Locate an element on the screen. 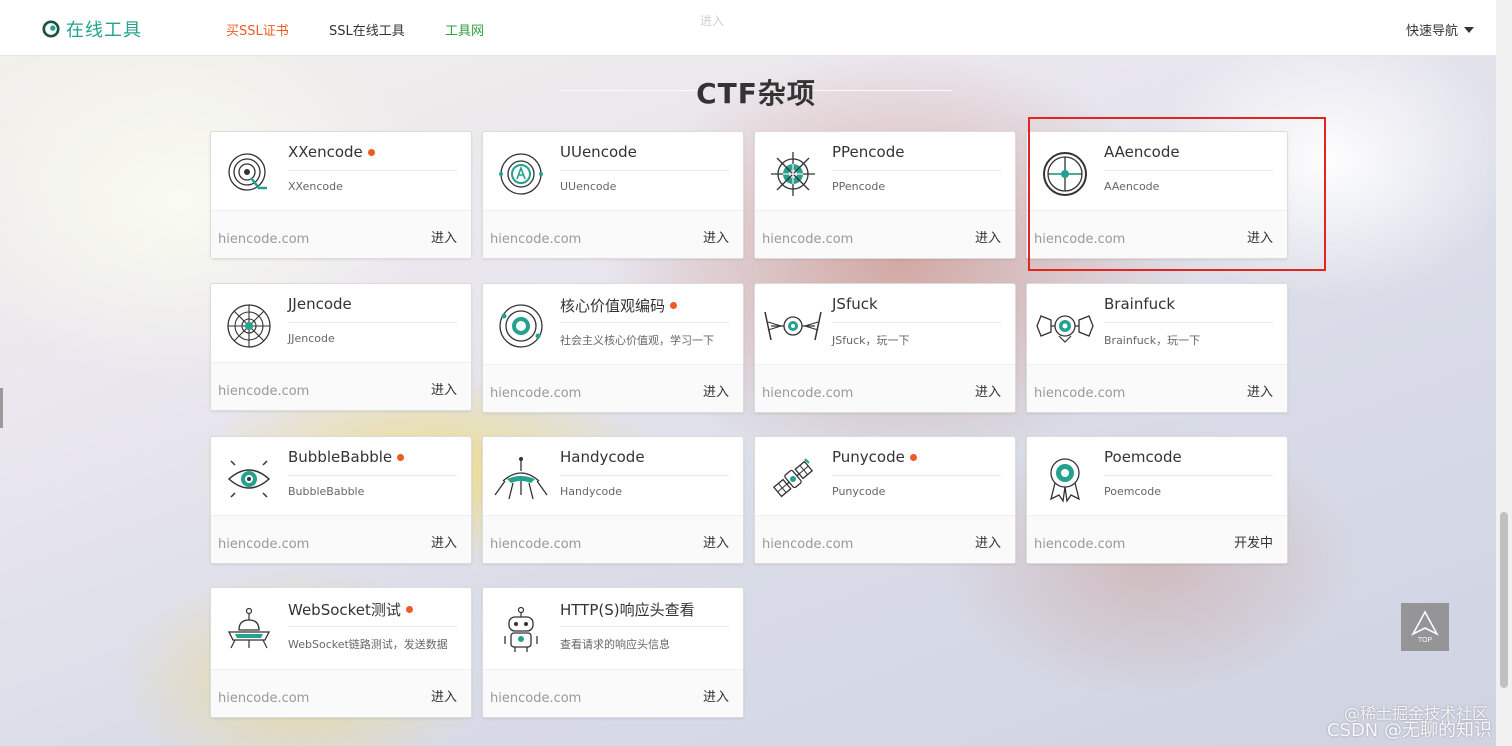 This screenshot has width=1512, height=746. tool-card-poemcode: Poemcode Poemcode hiencode.com 开发中 is located at coordinates (1157, 500).